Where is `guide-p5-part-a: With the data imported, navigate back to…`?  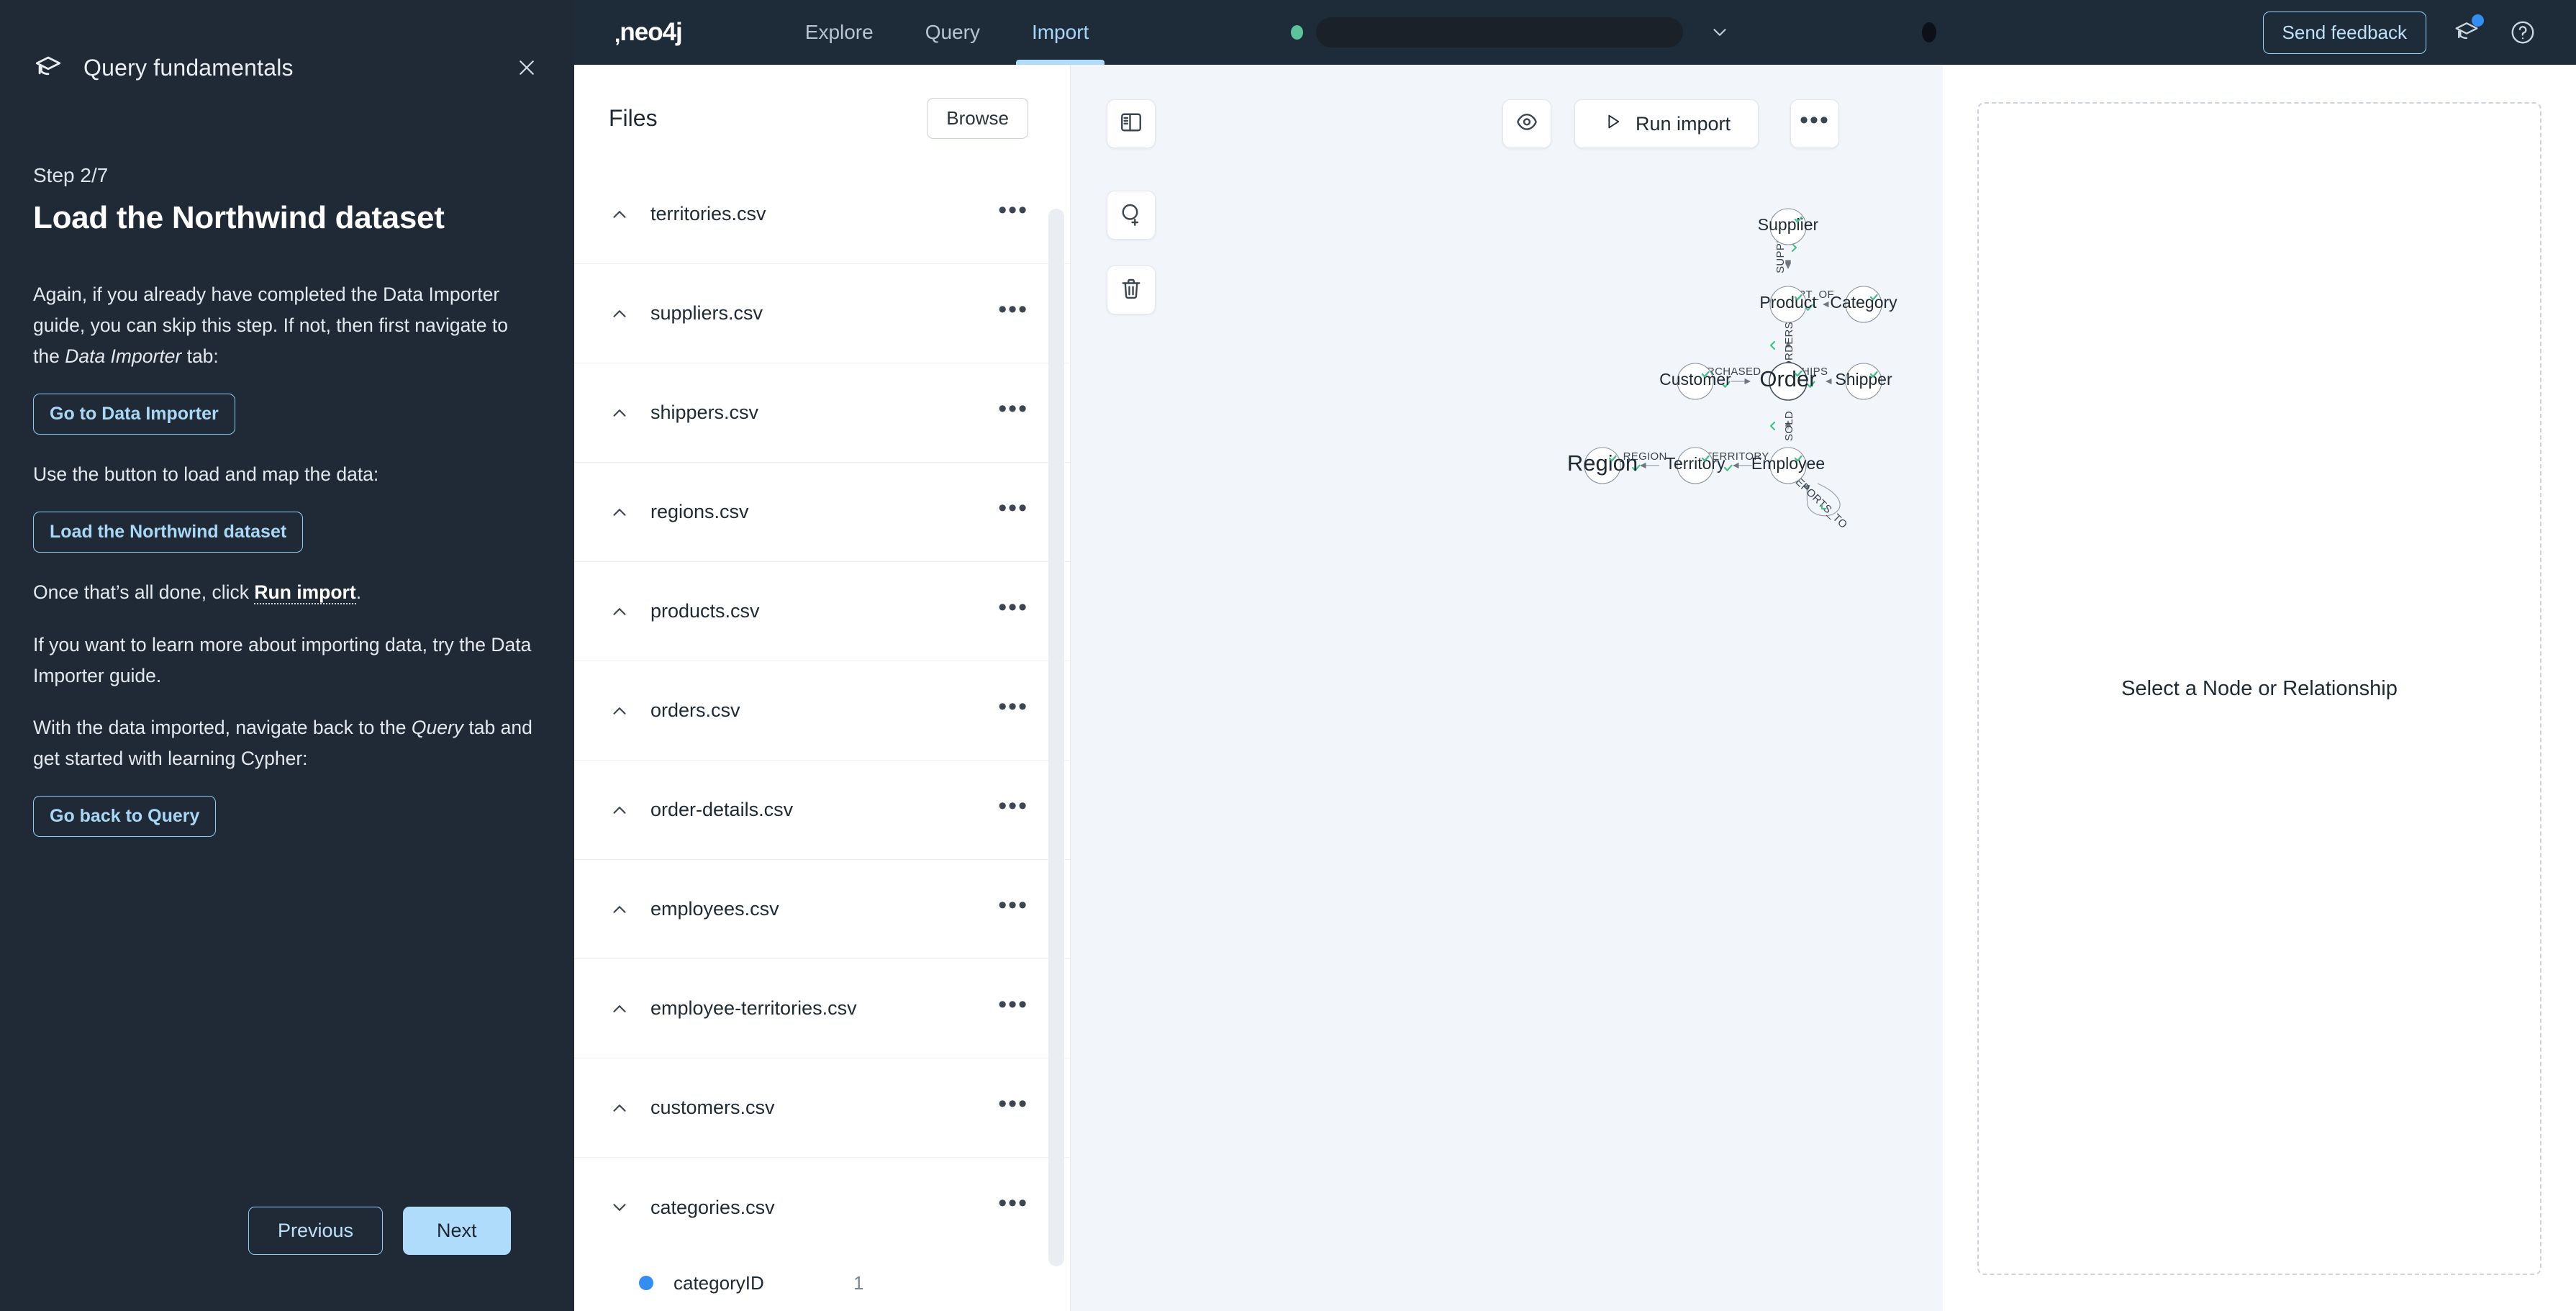 guide-p5-part-a: With the data imported, navigate back to… is located at coordinates (222, 728).